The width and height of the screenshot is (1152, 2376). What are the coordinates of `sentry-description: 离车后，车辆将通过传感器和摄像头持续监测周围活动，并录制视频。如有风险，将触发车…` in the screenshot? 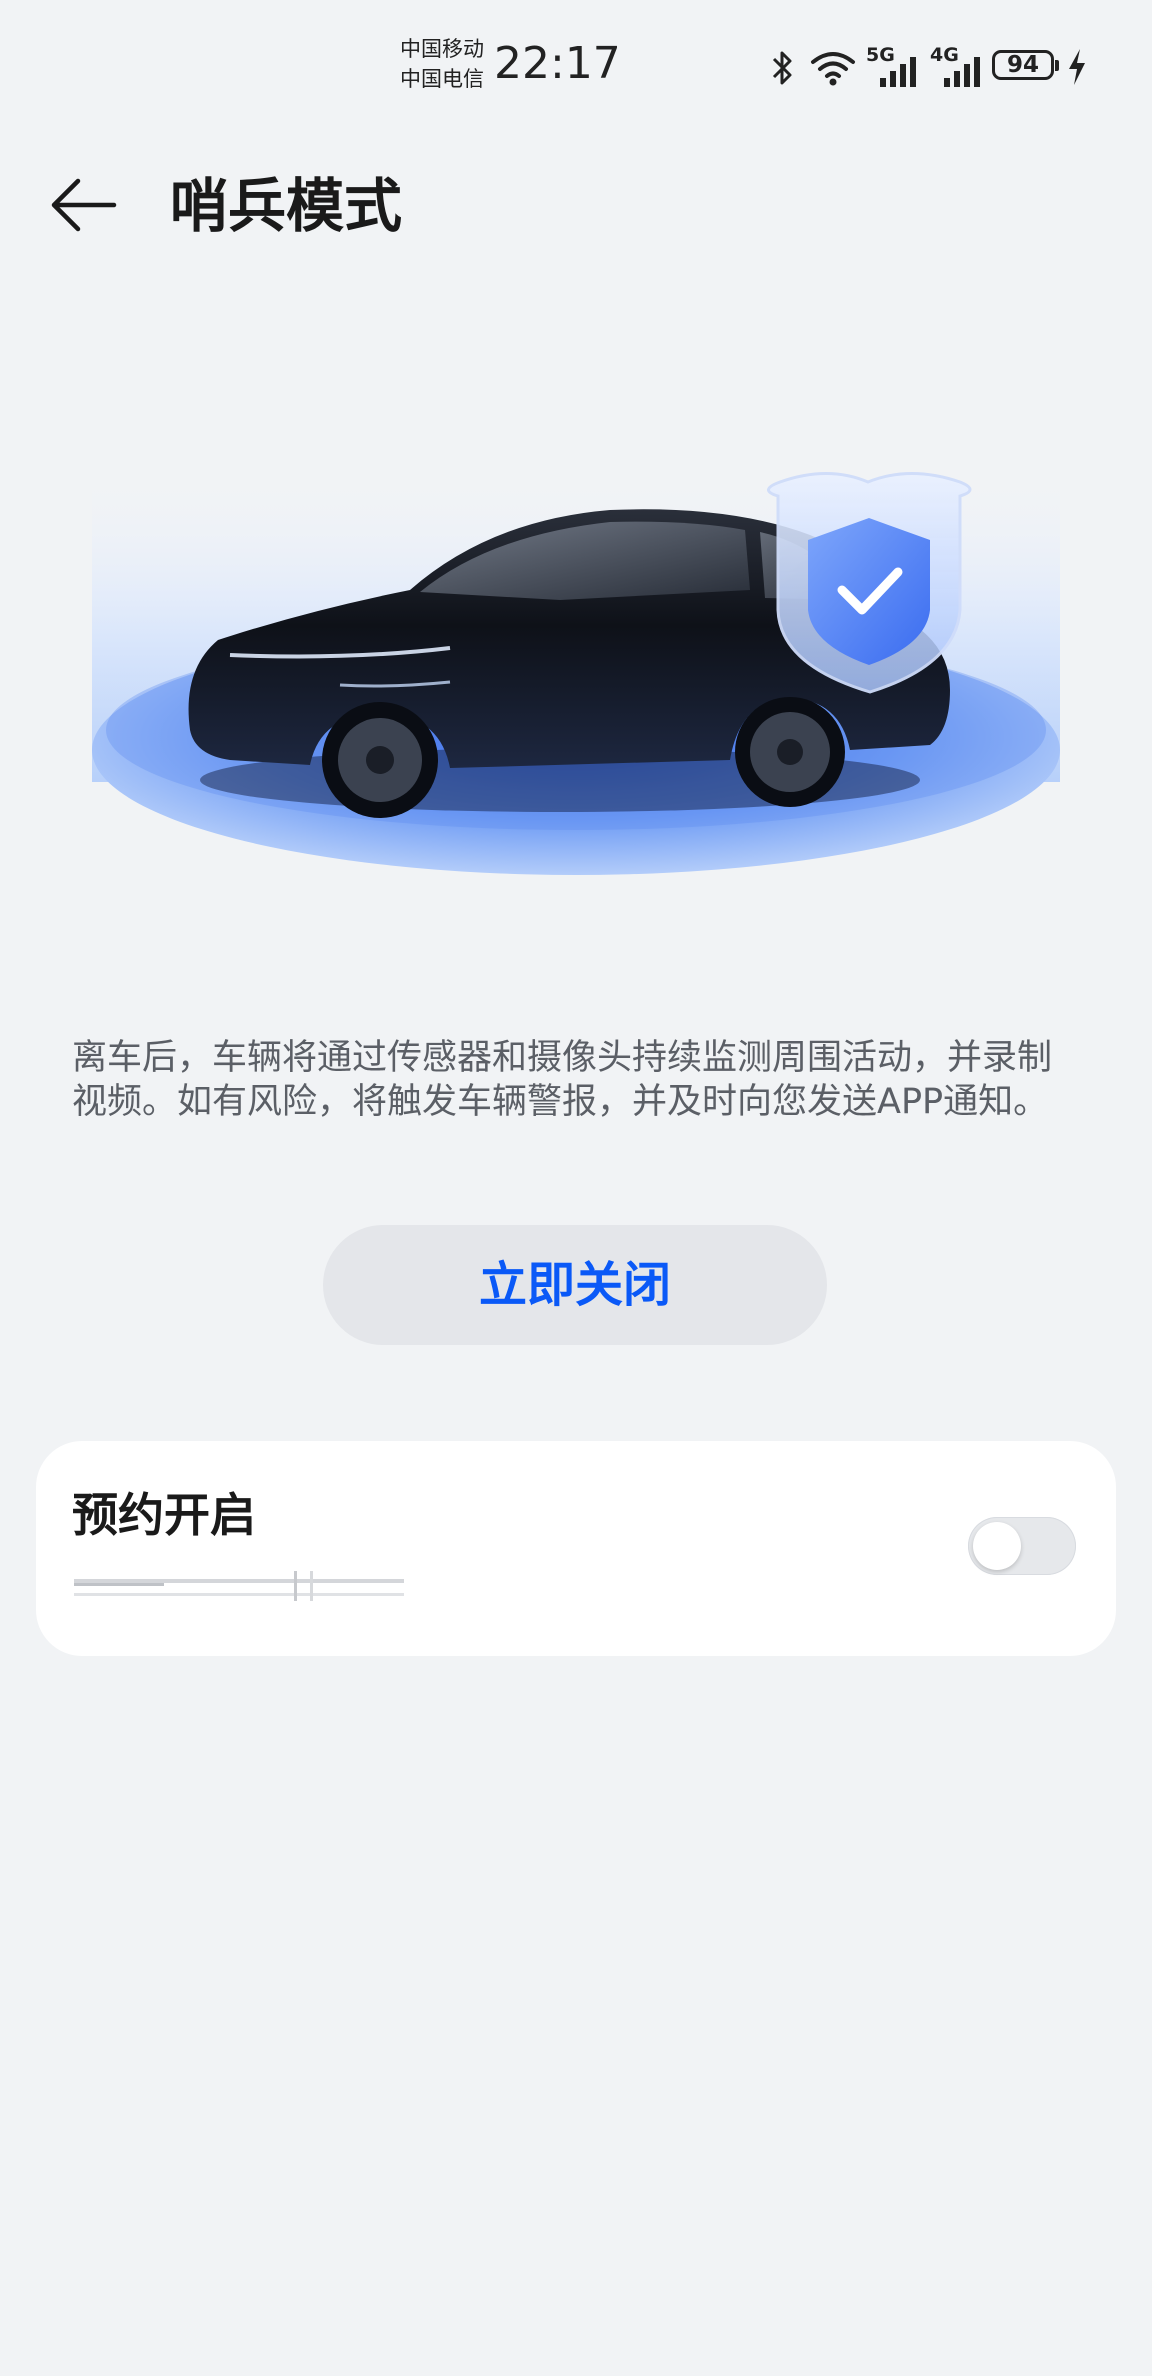 It's located at (562, 1080).